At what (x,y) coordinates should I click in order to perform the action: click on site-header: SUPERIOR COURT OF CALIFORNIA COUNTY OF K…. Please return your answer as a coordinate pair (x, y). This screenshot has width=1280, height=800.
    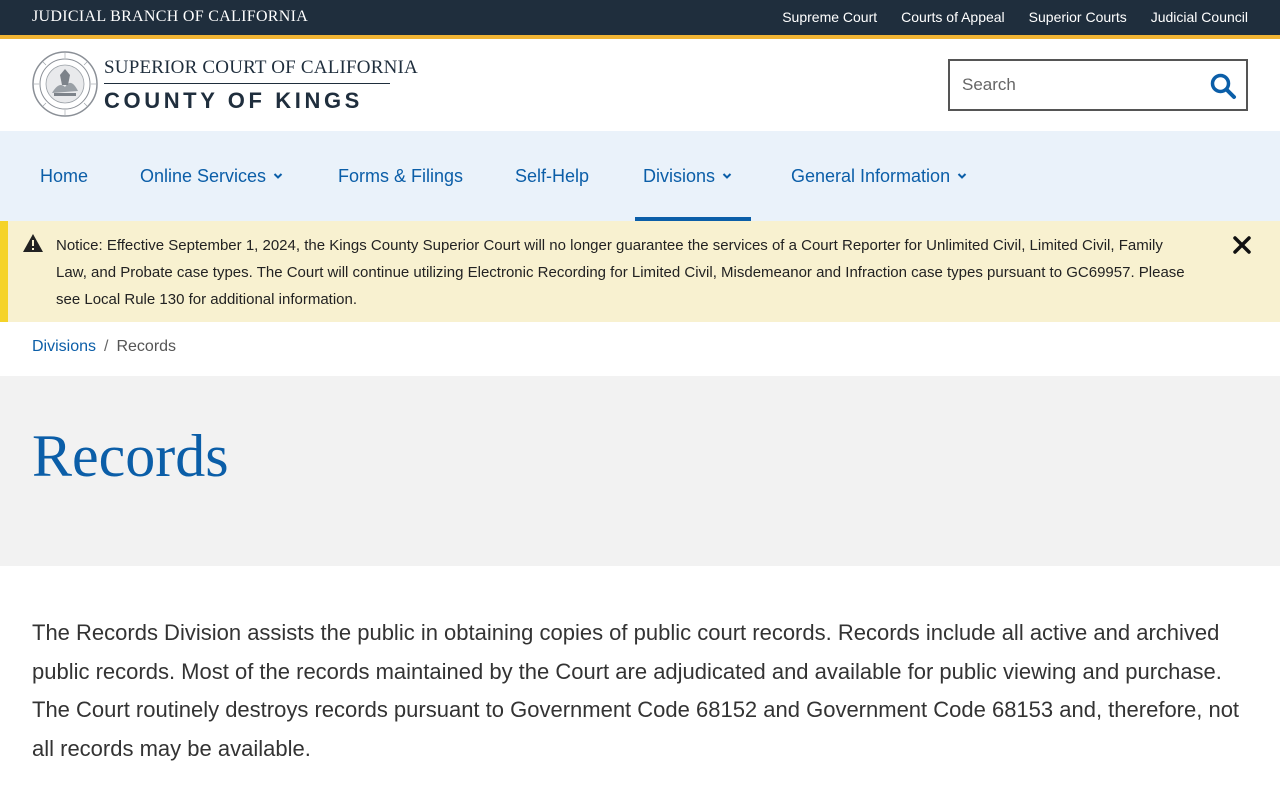
    Looking at the image, I should click on (640, 85).